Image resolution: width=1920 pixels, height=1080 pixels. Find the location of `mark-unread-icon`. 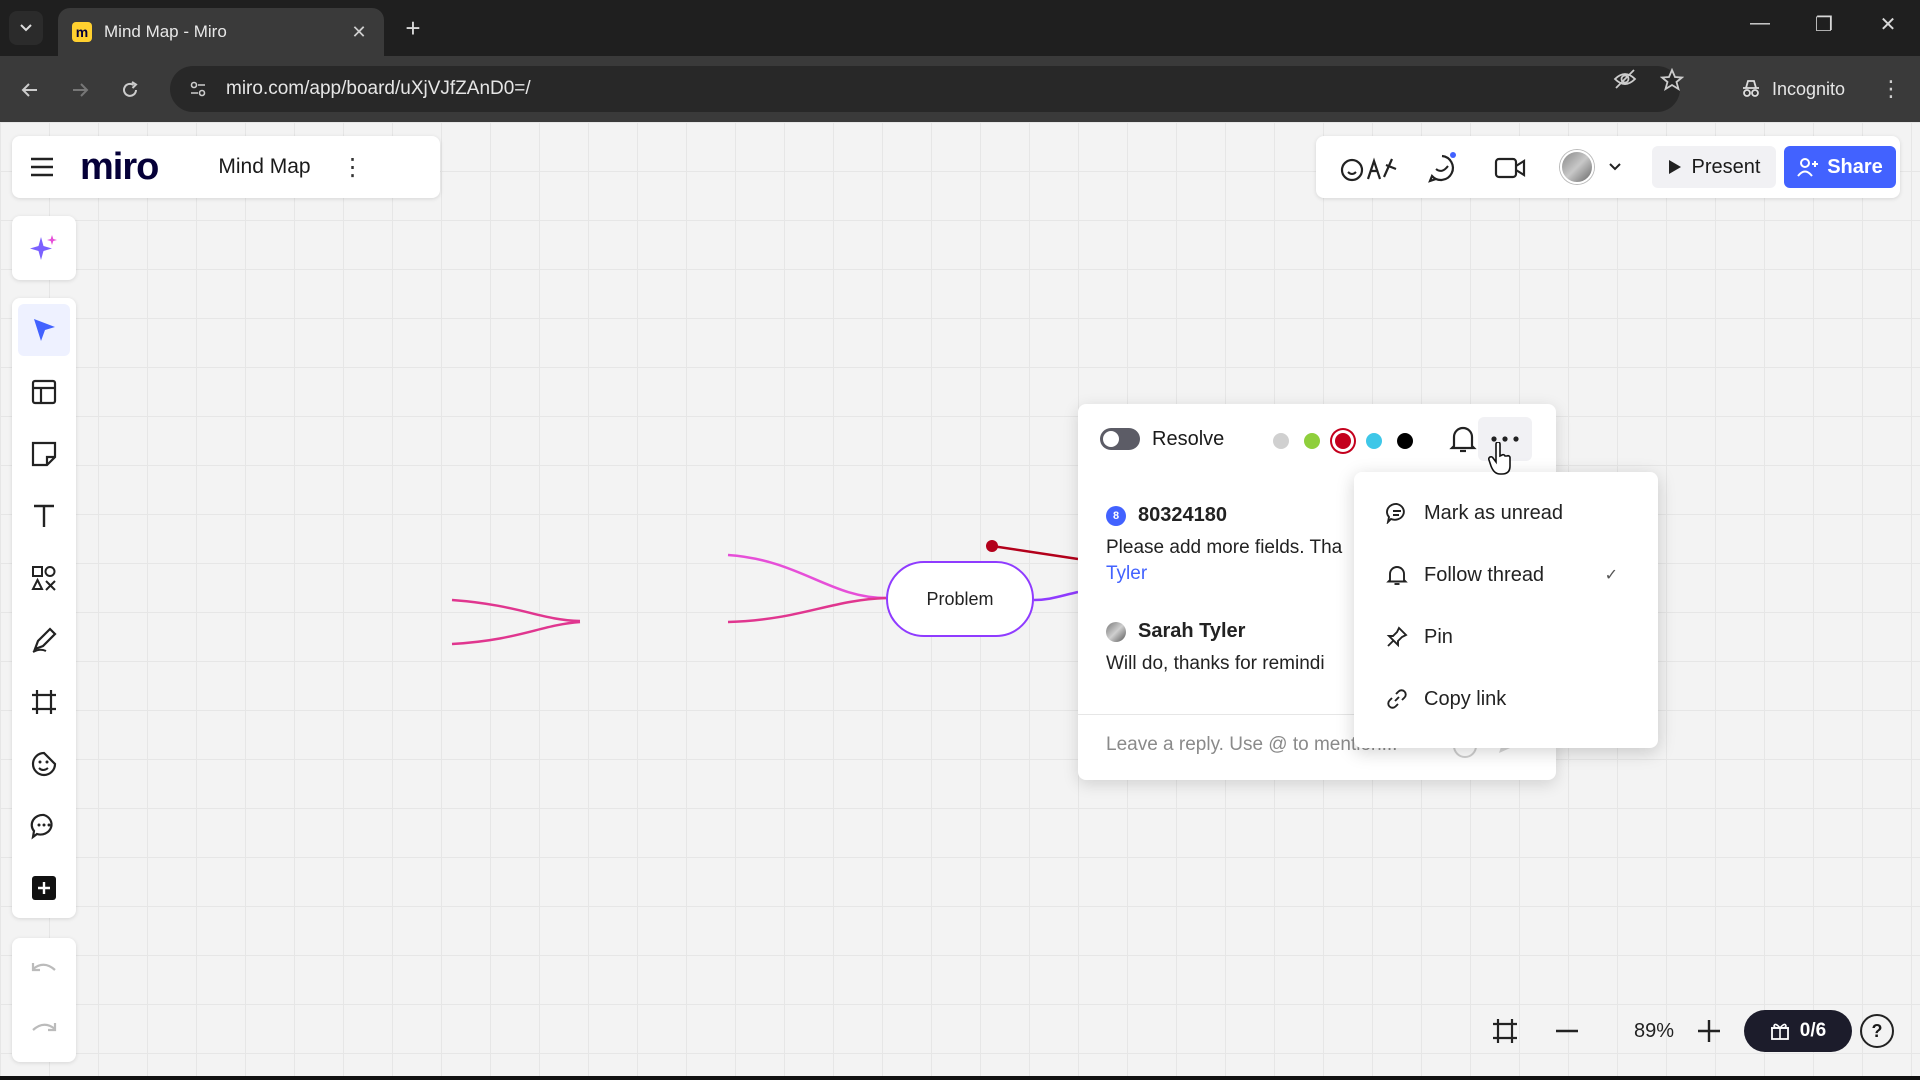

mark-unread-icon is located at coordinates (1395, 513).